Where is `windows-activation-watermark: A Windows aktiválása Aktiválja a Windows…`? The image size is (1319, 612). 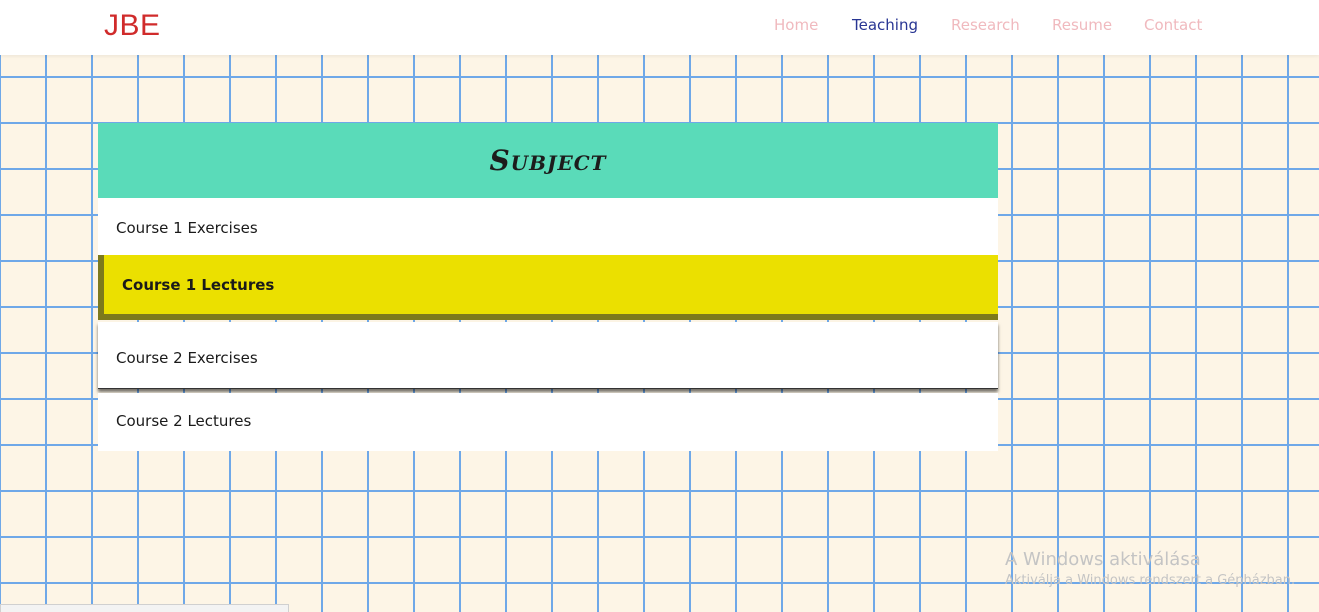
windows-activation-watermark: A Windows aktiválása Aktiválja a Windows… is located at coordinates (1150, 569).